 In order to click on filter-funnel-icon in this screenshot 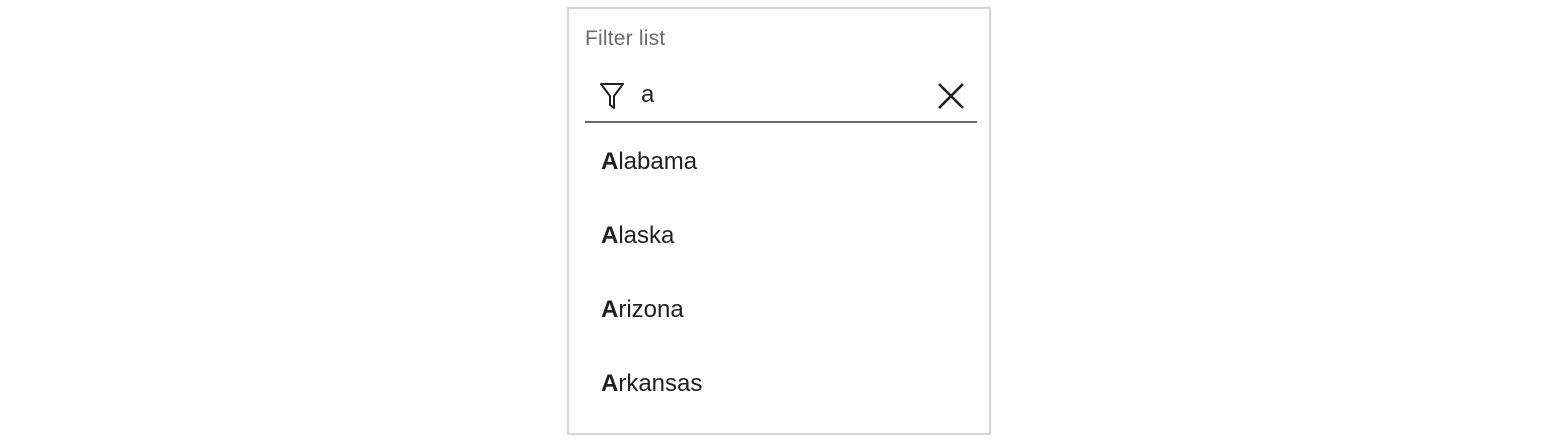, I will do `click(612, 96)`.